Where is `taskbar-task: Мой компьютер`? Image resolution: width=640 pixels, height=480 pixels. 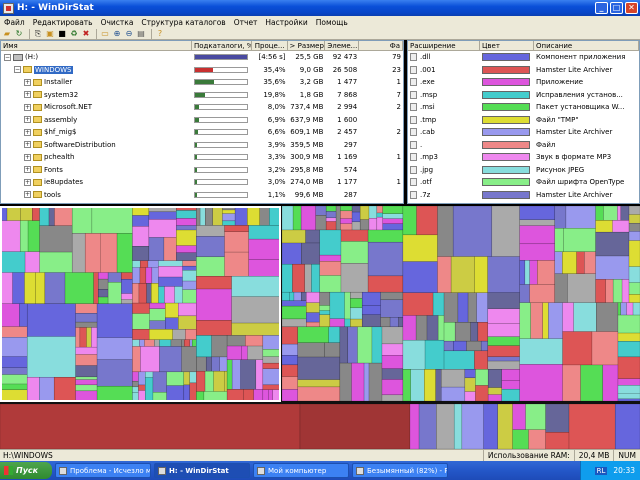
taskbar-task: Мой компьютер is located at coordinates (301, 470).